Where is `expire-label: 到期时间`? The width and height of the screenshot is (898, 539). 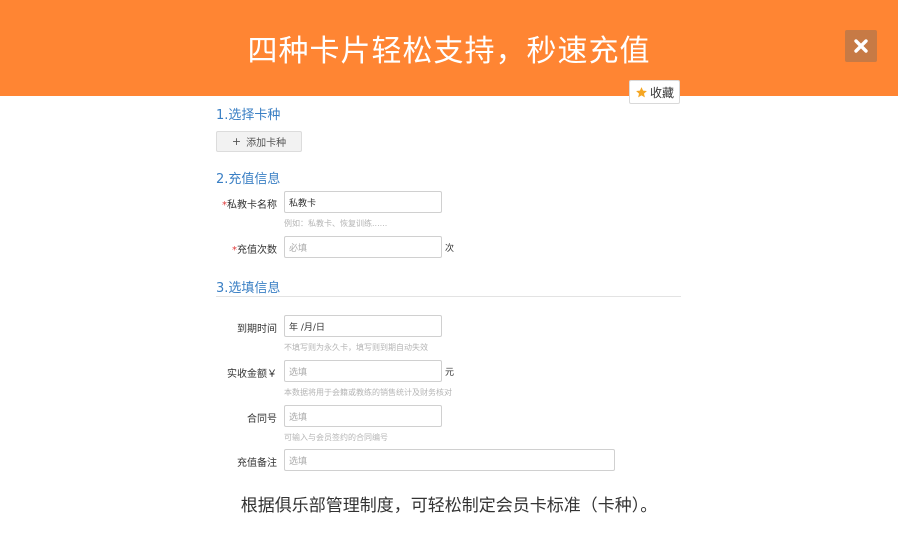 expire-label: 到期时间 is located at coordinates (257, 329).